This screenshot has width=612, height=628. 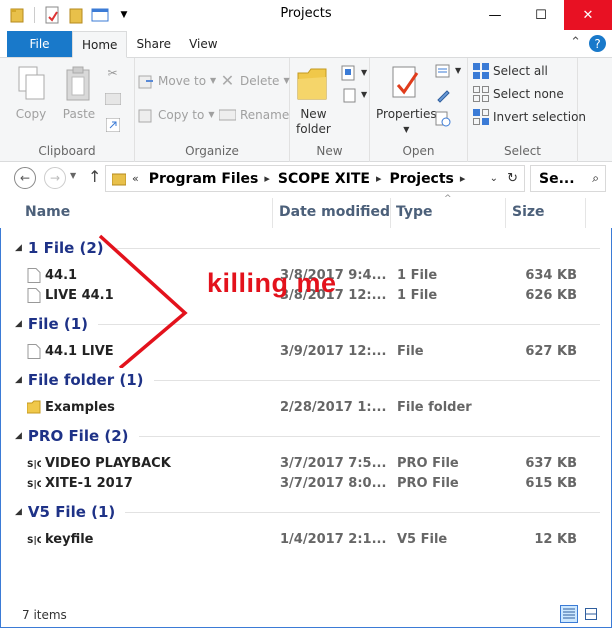 I want to click on invert-selection-label: Invert selection, so click(x=540, y=116).